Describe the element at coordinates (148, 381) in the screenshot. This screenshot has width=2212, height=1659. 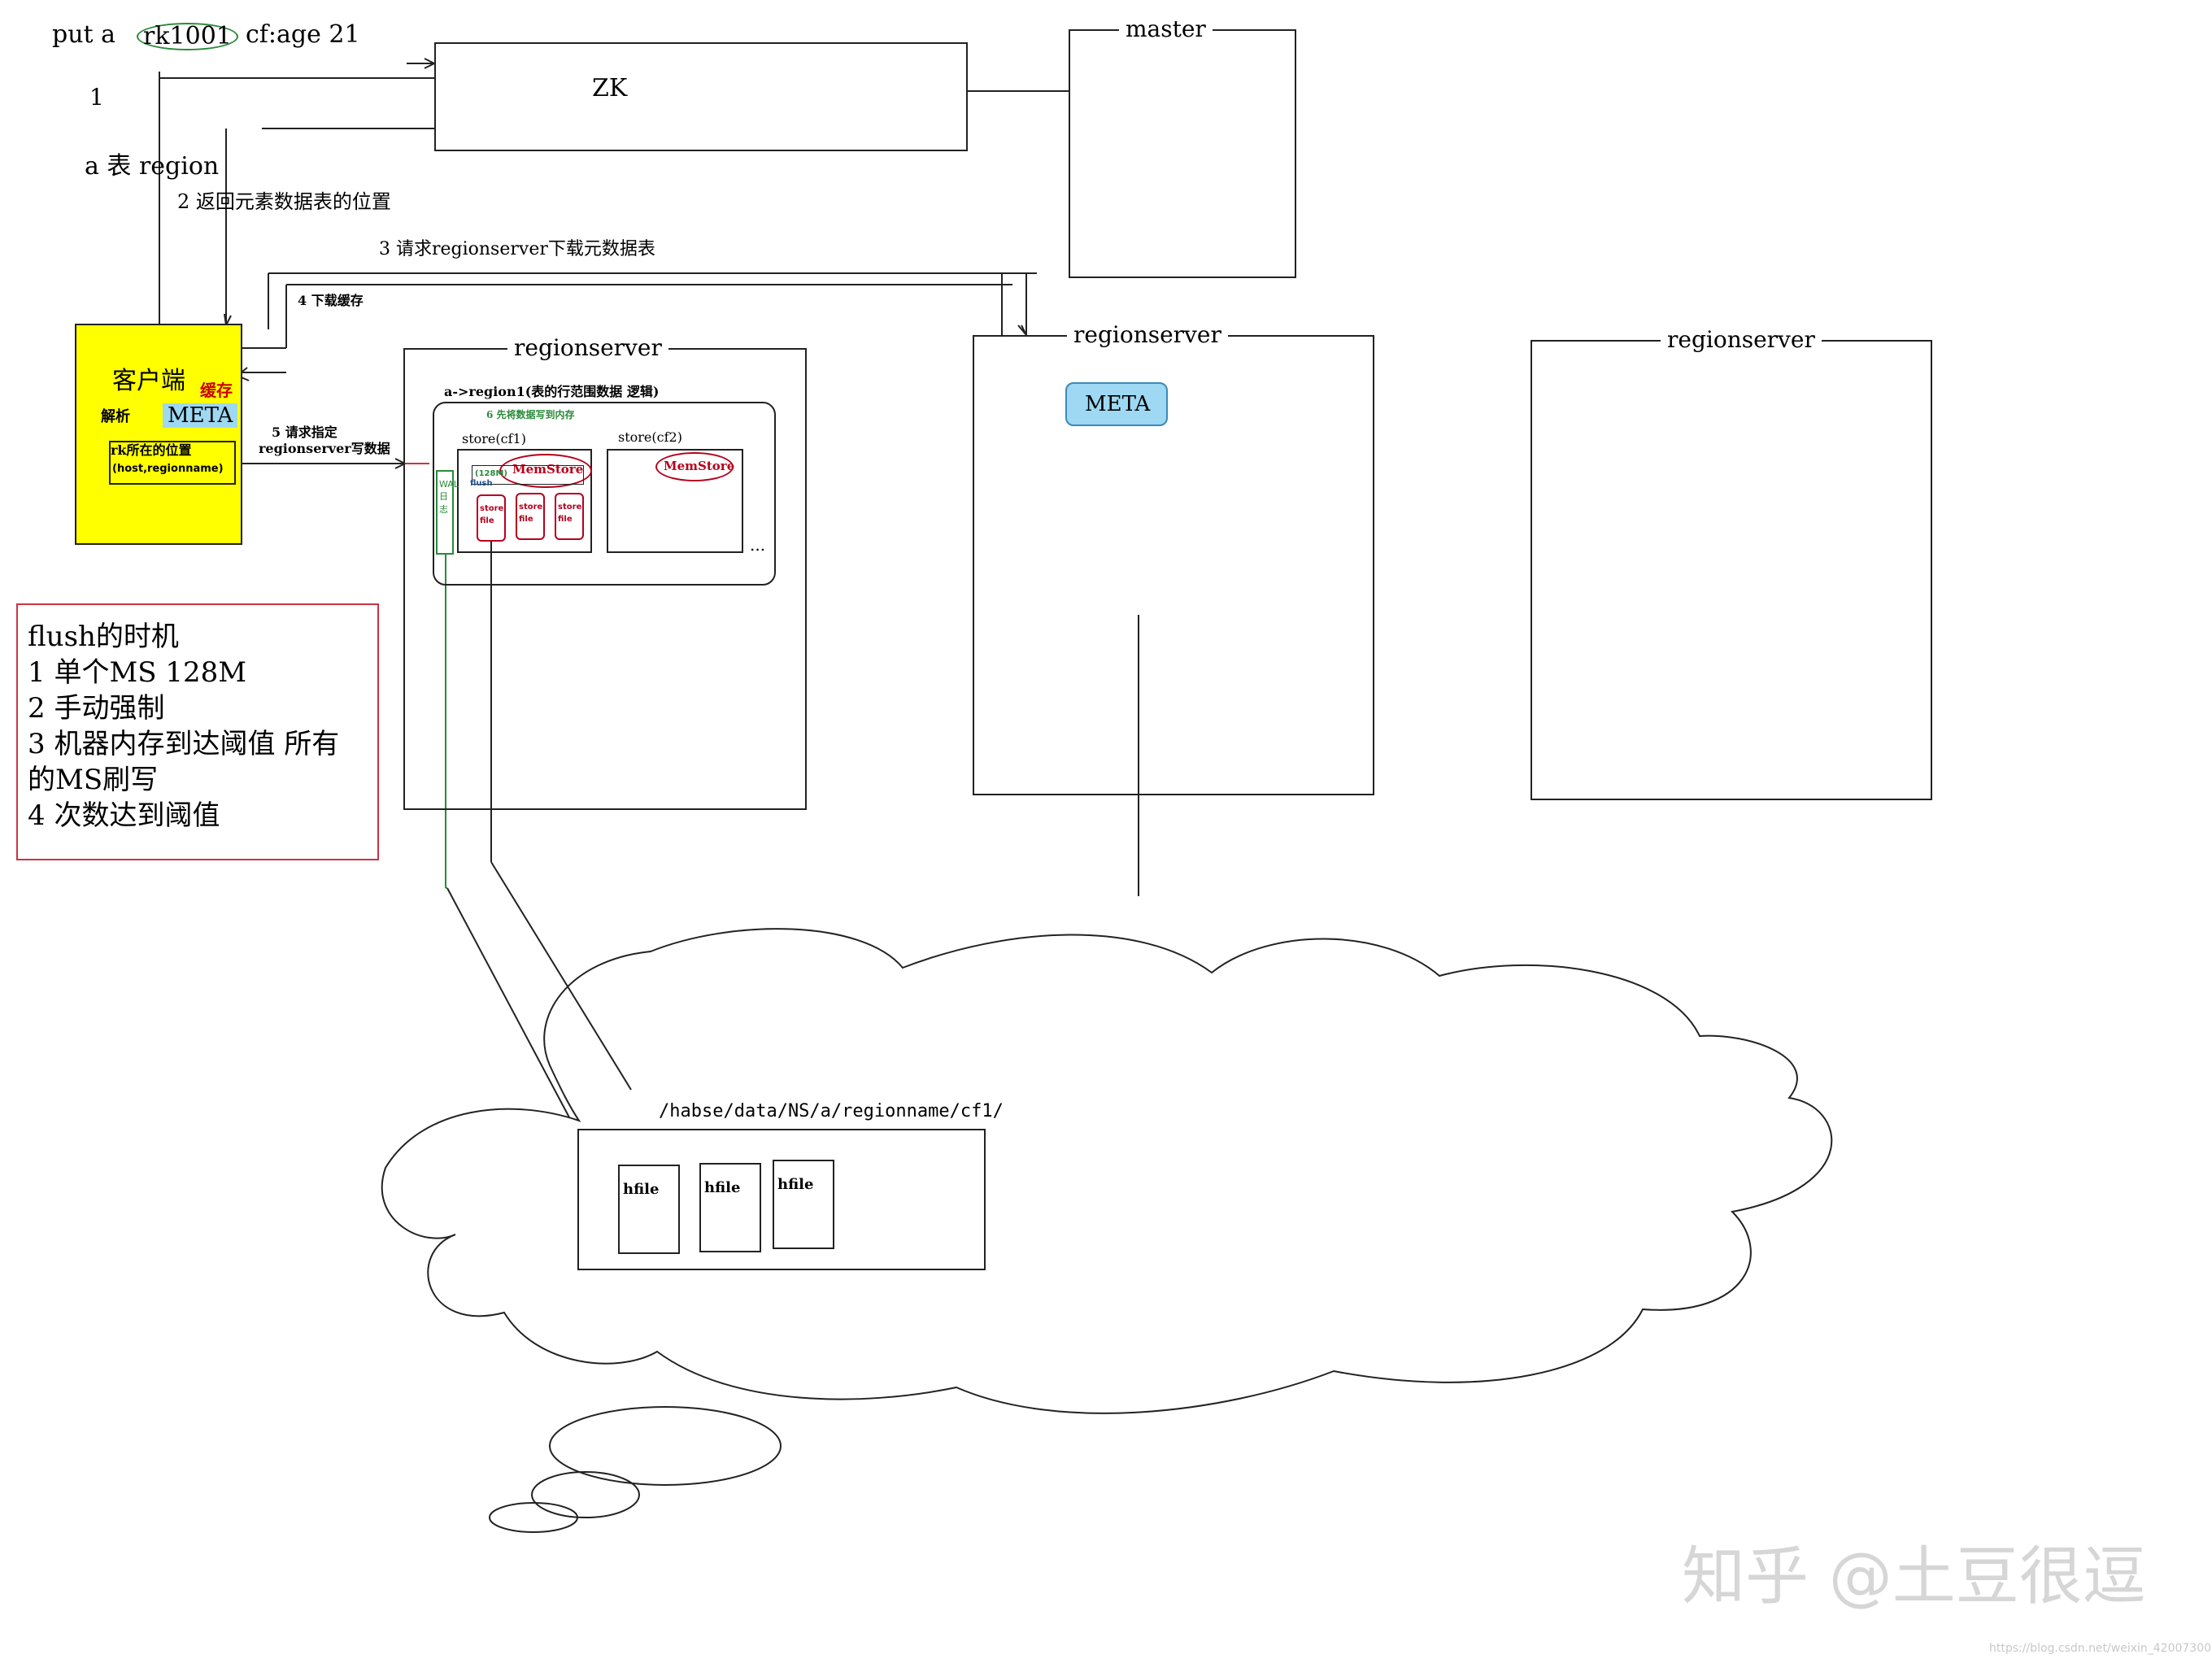
I see `client-title: 客户端` at that location.